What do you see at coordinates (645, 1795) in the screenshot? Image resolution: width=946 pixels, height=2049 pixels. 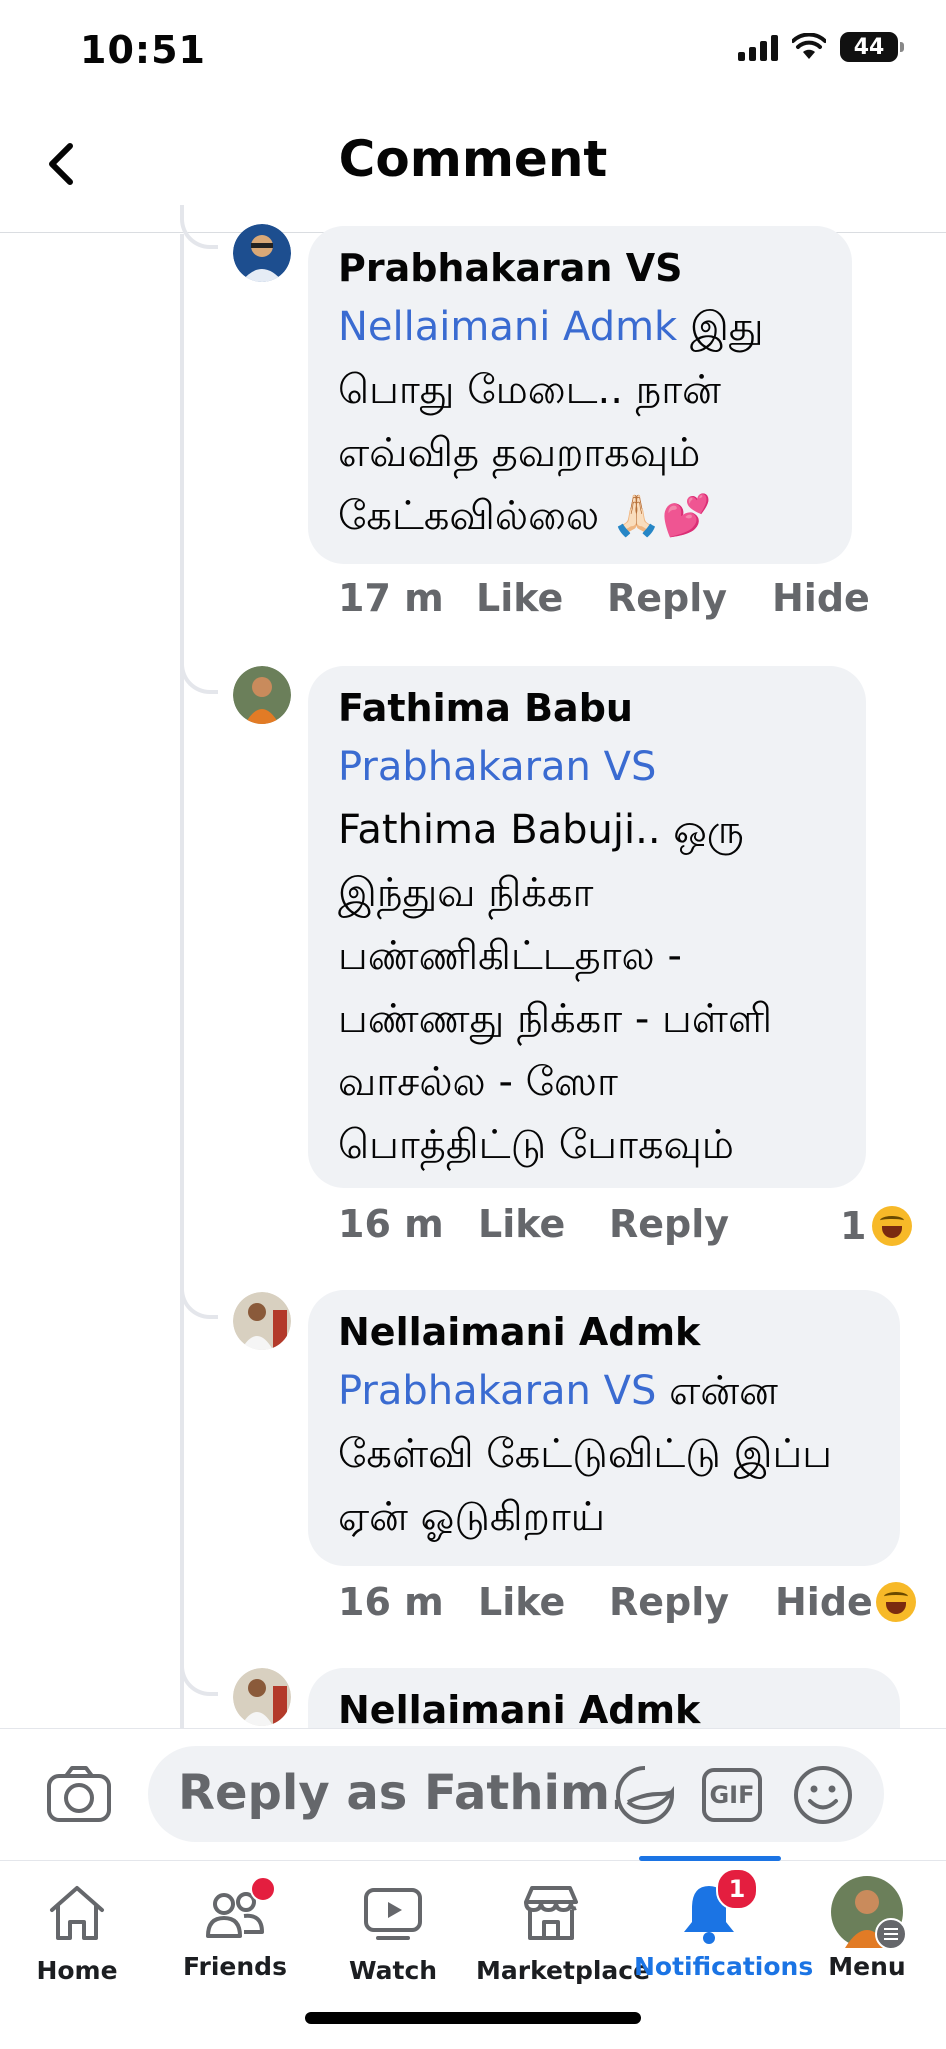 I see `sticker-icon` at bounding box center [645, 1795].